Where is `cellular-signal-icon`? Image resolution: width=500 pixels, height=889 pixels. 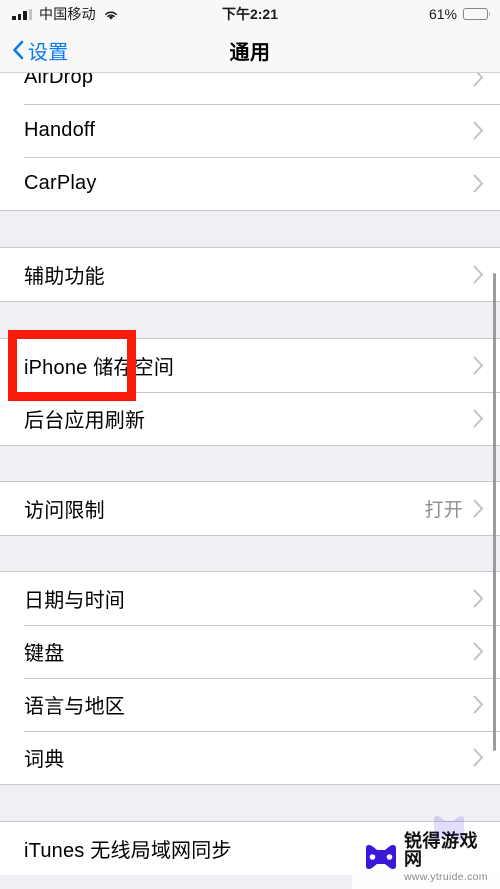
cellular-signal-icon is located at coordinates (22, 14).